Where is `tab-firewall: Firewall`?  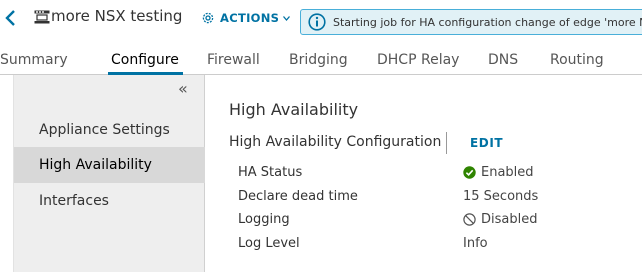
tab-firewall: Firewall is located at coordinates (233, 60).